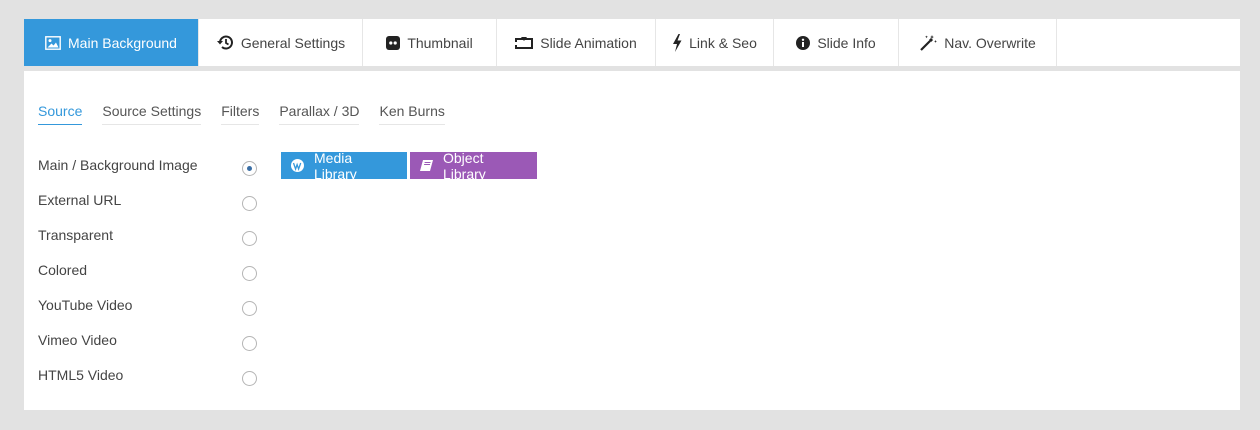 This screenshot has height=430, width=1260. What do you see at coordinates (148, 174) in the screenshot?
I see `source-option-main-background-image: Main / Background Image` at bounding box center [148, 174].